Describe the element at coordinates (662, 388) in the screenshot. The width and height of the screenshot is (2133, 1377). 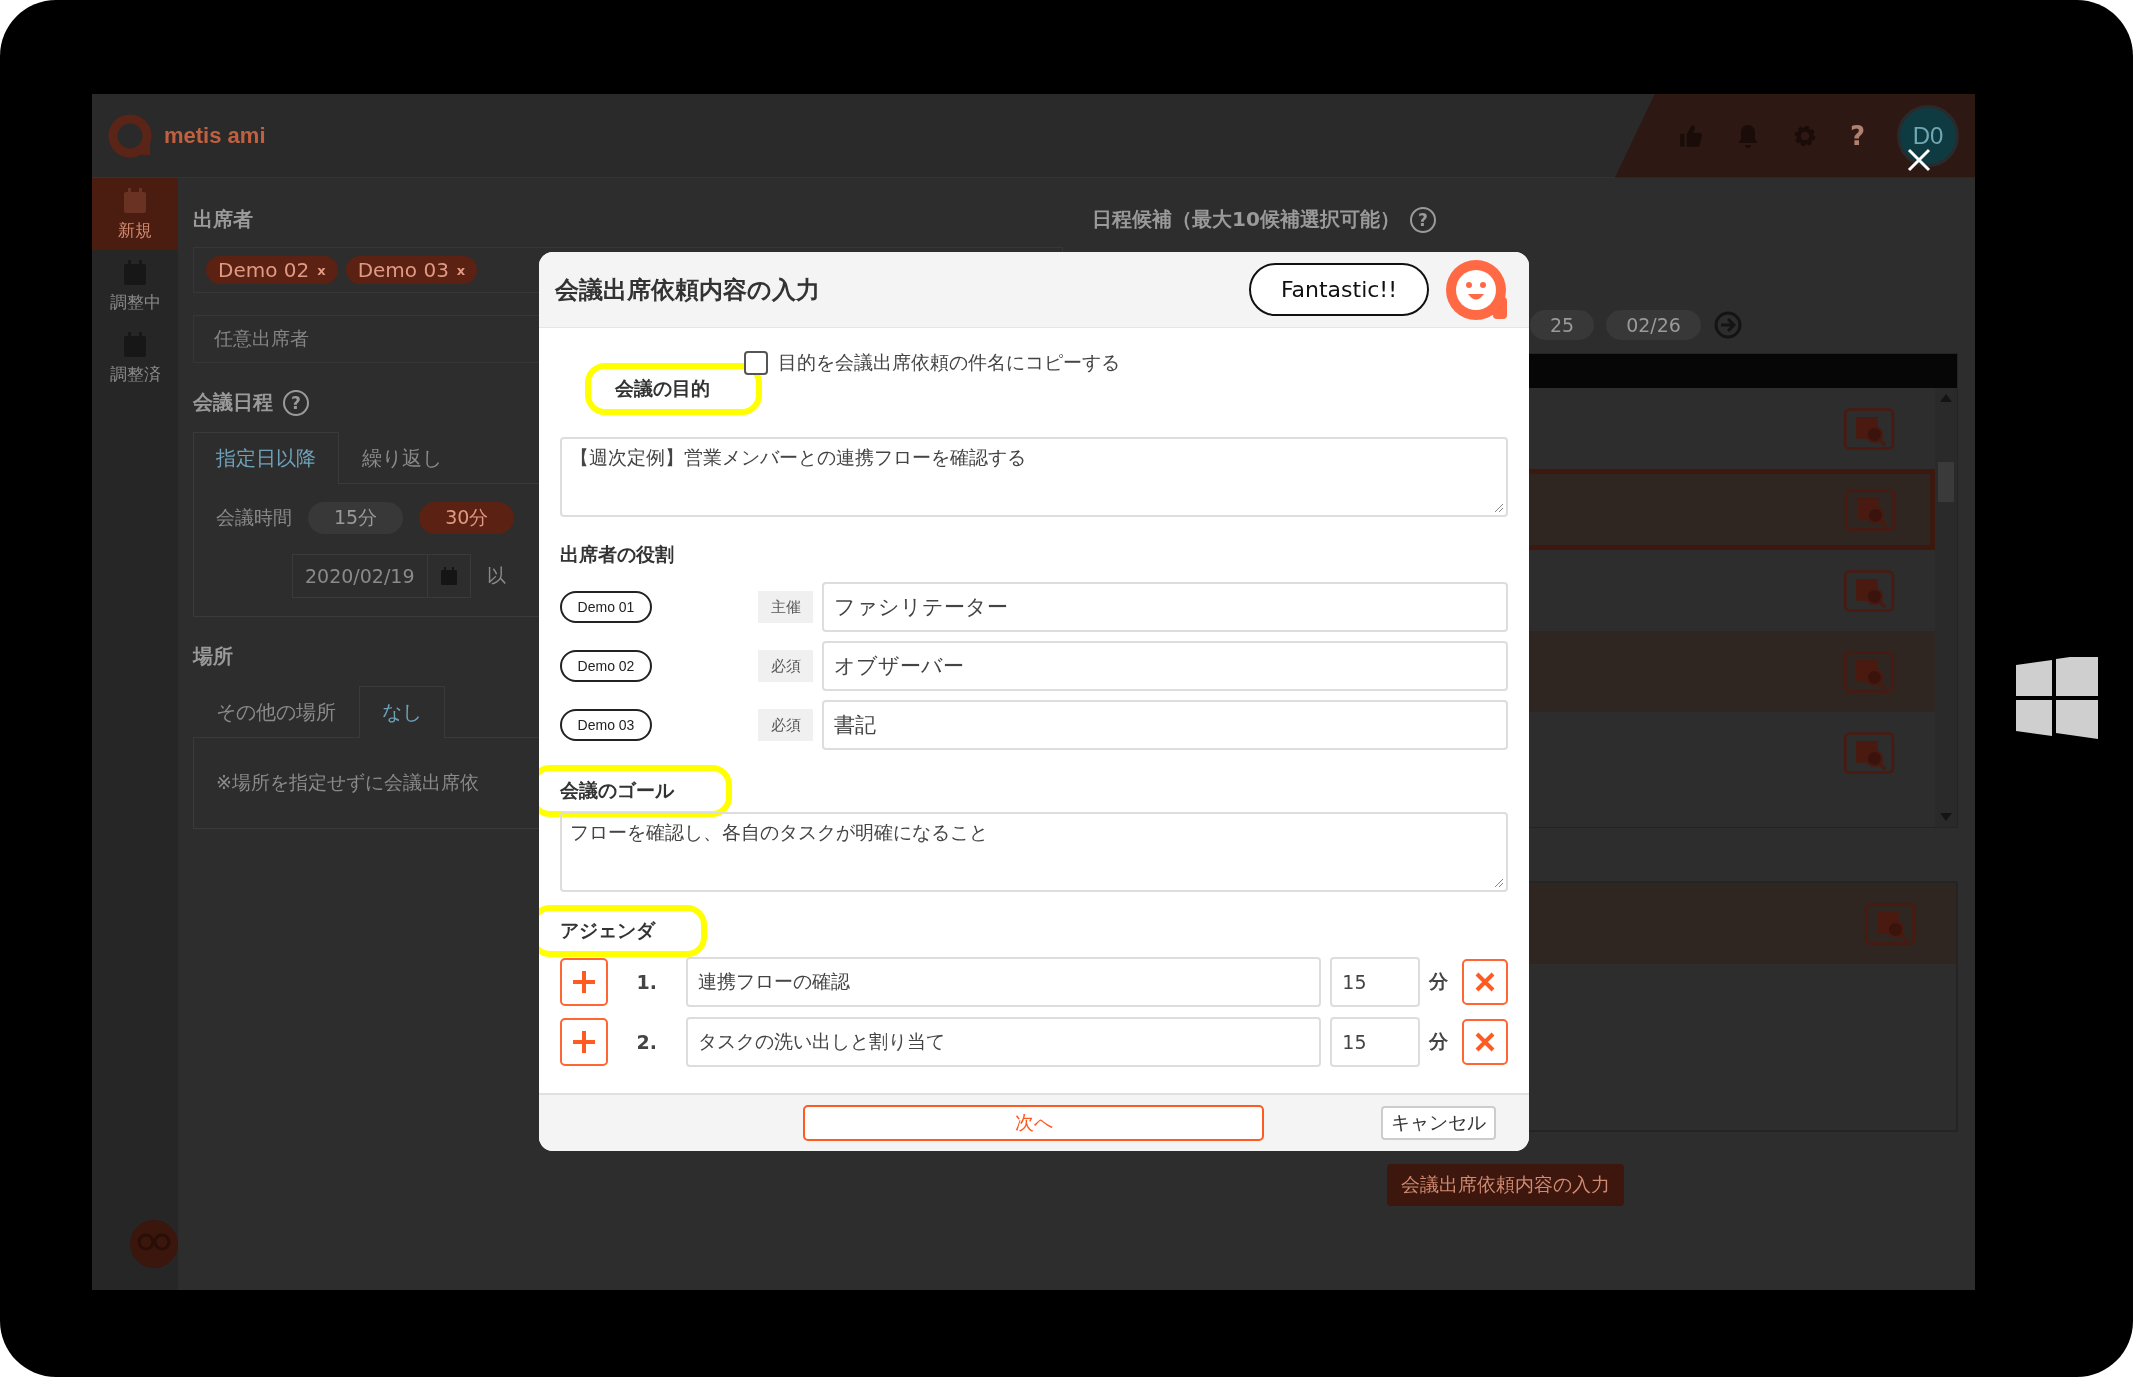
I see `section-label: 会議の目的` at that location.